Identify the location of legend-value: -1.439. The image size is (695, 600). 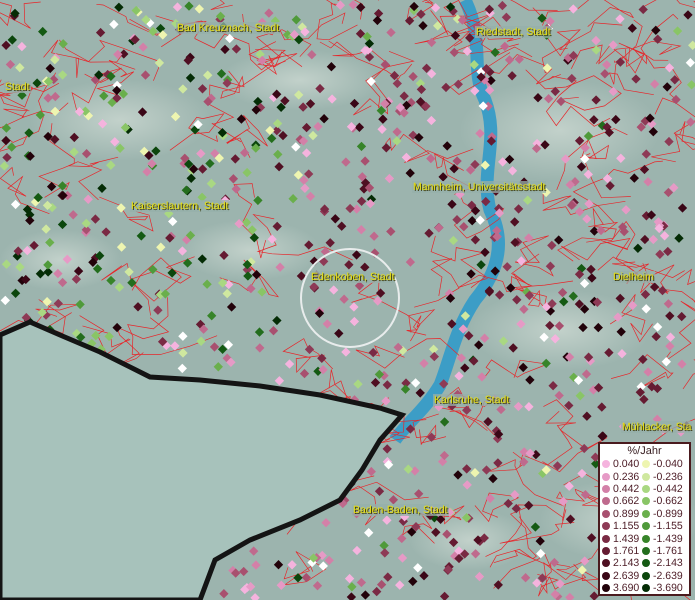
(668, 538).